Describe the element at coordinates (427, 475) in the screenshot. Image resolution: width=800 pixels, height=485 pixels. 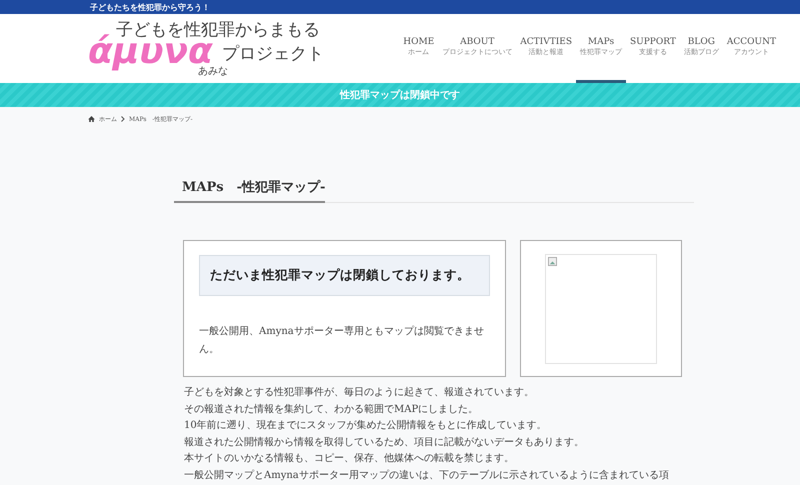
I see `body-text: 一般公開マップとAmynaサポーター用マップの違いは、下のテーブルに示されているように含まれている項` at that location.